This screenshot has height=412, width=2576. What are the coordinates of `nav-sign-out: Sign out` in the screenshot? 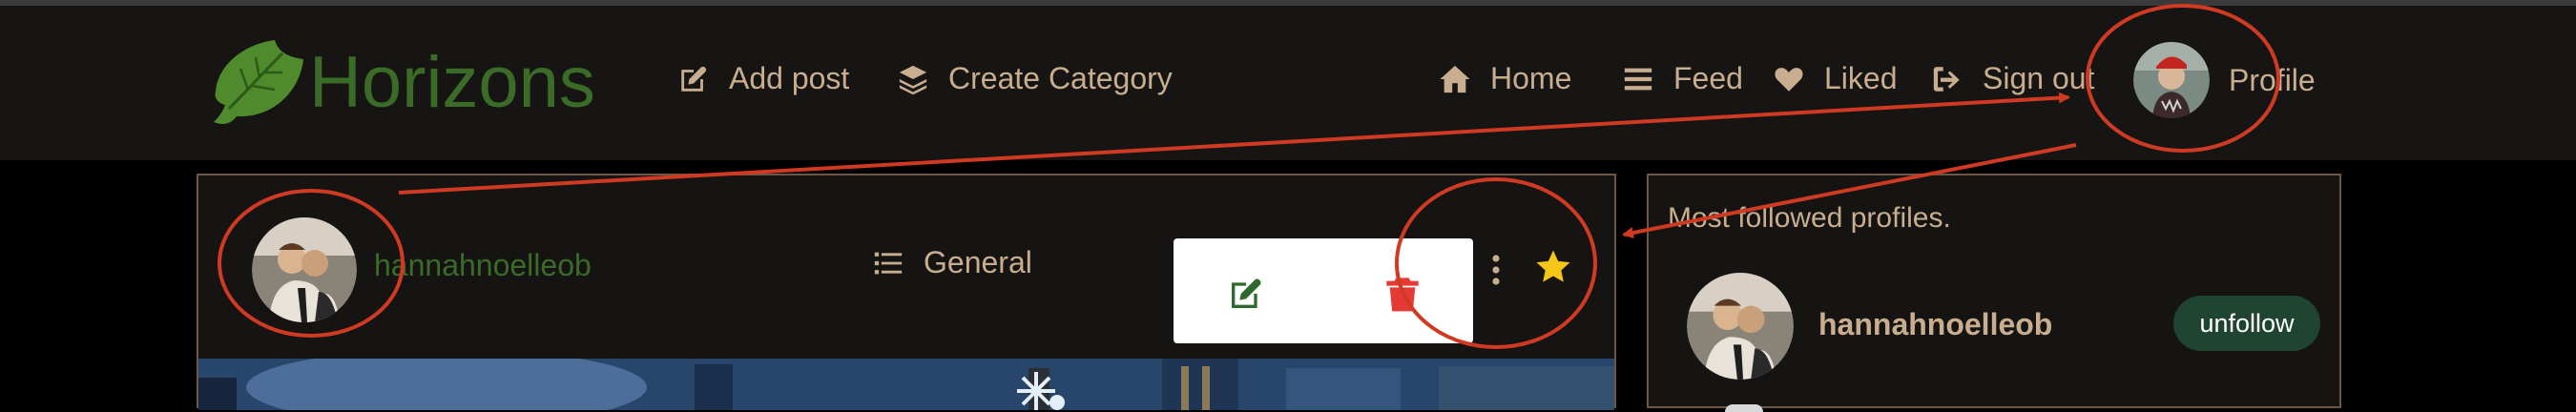 It's located at (2012, 78).